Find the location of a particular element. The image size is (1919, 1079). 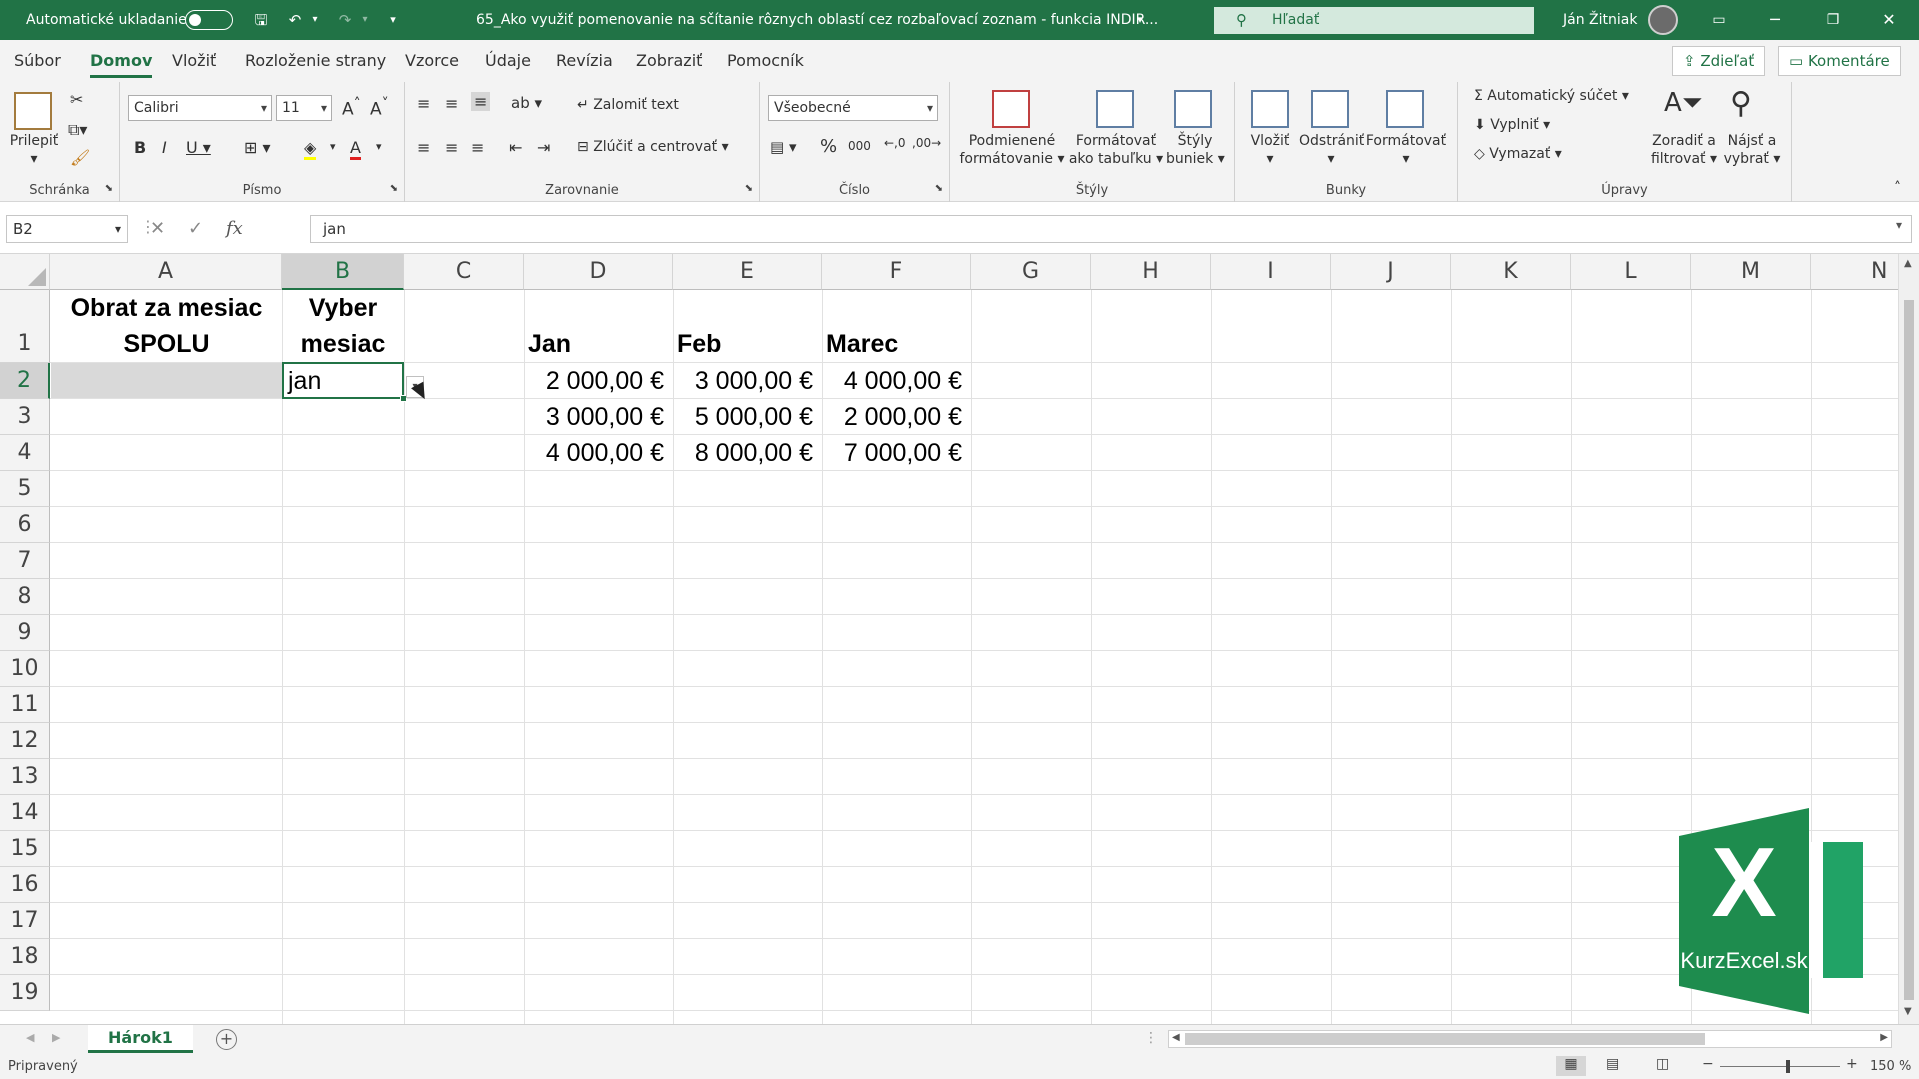

tab-data: Údaje is located at coordinates (508, 61).